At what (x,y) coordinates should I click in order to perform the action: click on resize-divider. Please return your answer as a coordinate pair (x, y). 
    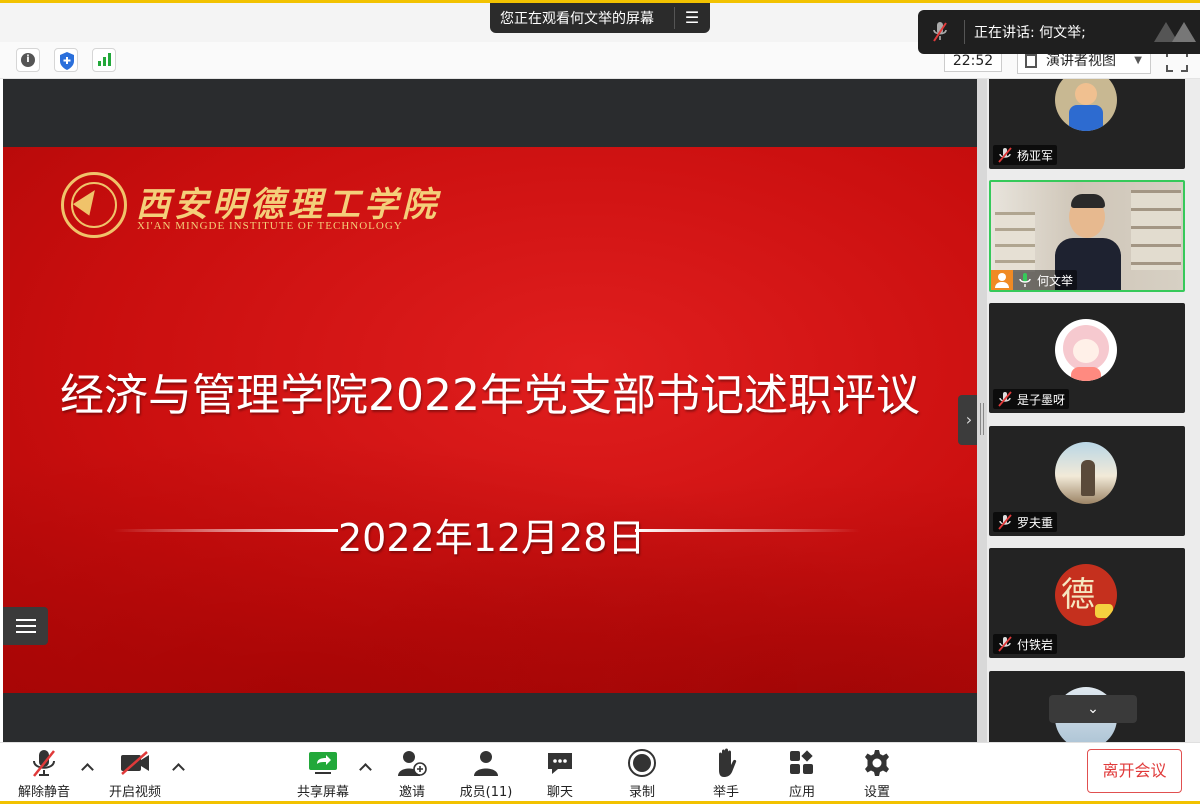
    Looking at the image, I should click on (982, 410).